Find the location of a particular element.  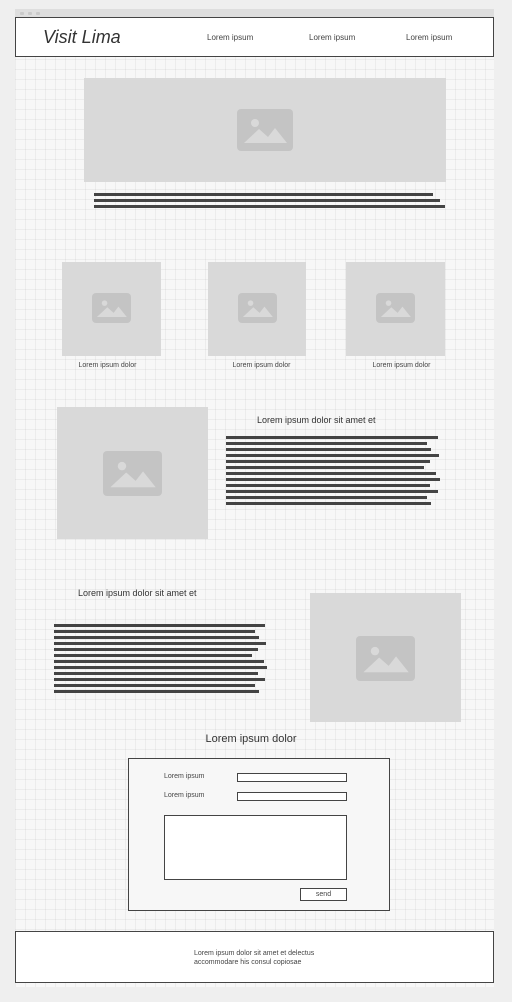

section-one-image is located at coordinates (132, 473).